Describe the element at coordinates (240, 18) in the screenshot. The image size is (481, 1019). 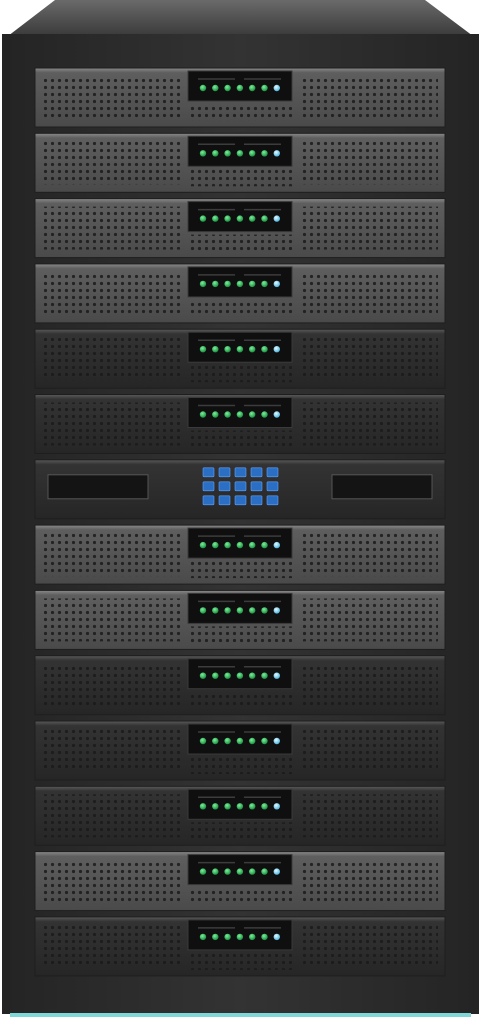
I see `rack-top-cap` at that location.